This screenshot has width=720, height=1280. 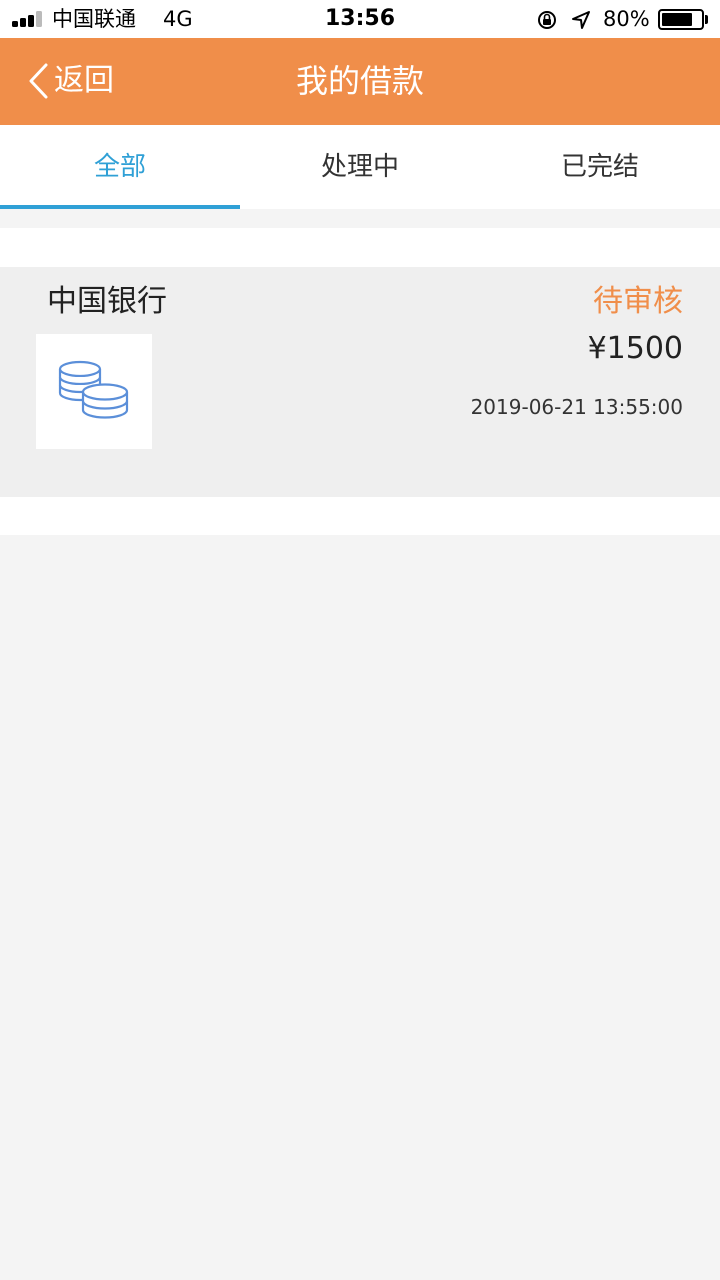 I want to click on tab-active-indicator, so click(x=120, y=207).